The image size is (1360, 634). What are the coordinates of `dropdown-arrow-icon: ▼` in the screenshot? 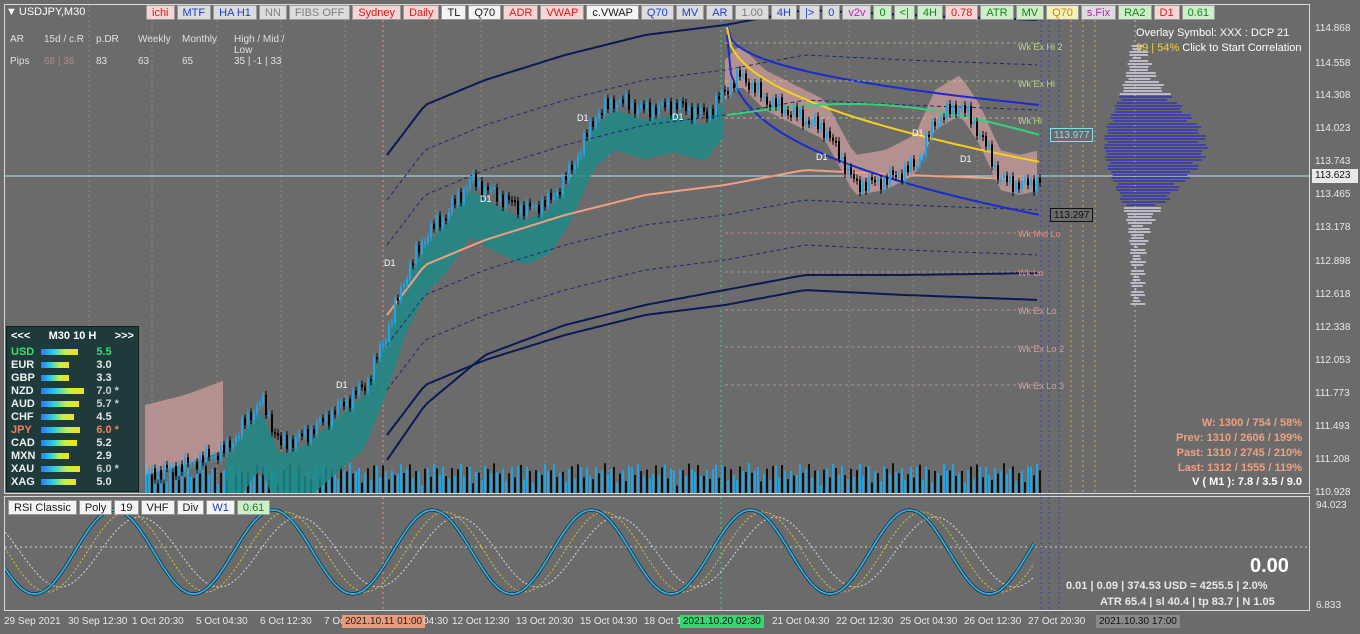 It's located at (11, 12).